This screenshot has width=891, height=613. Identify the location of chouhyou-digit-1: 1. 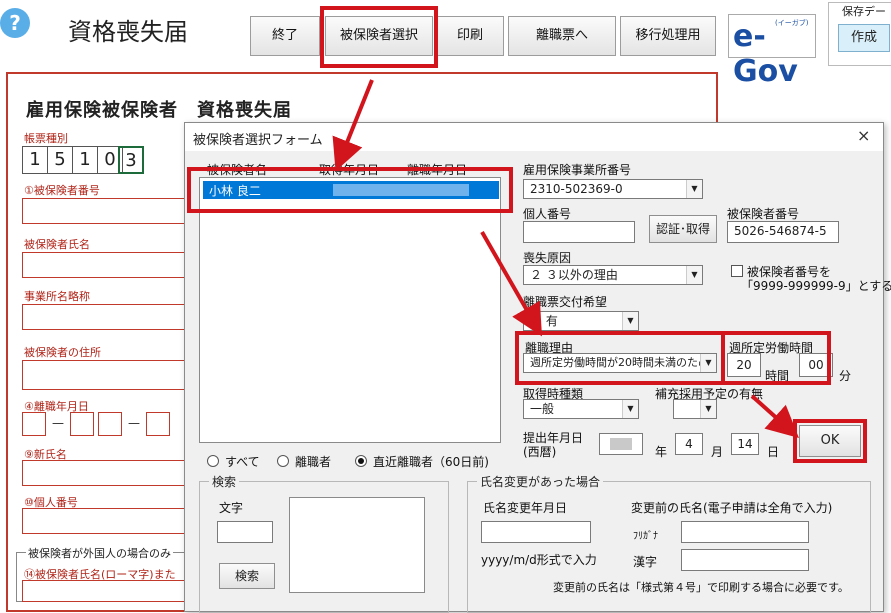
(35, 160).